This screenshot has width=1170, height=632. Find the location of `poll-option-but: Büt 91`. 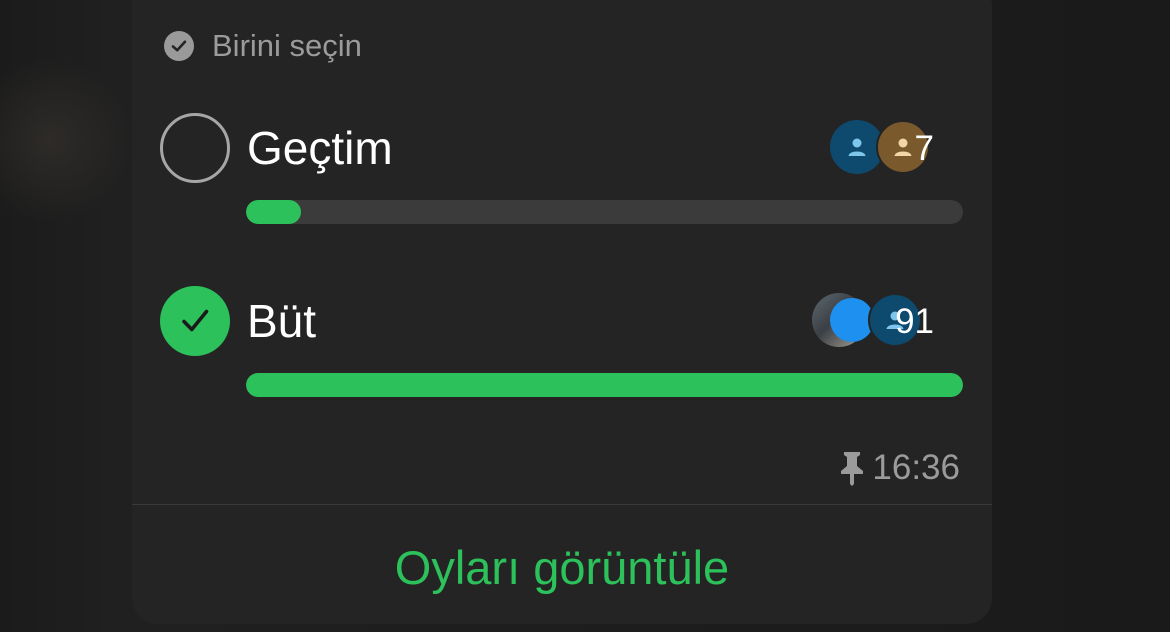

poll-option-but: Büt 91 is located at coordinates (562, 341).